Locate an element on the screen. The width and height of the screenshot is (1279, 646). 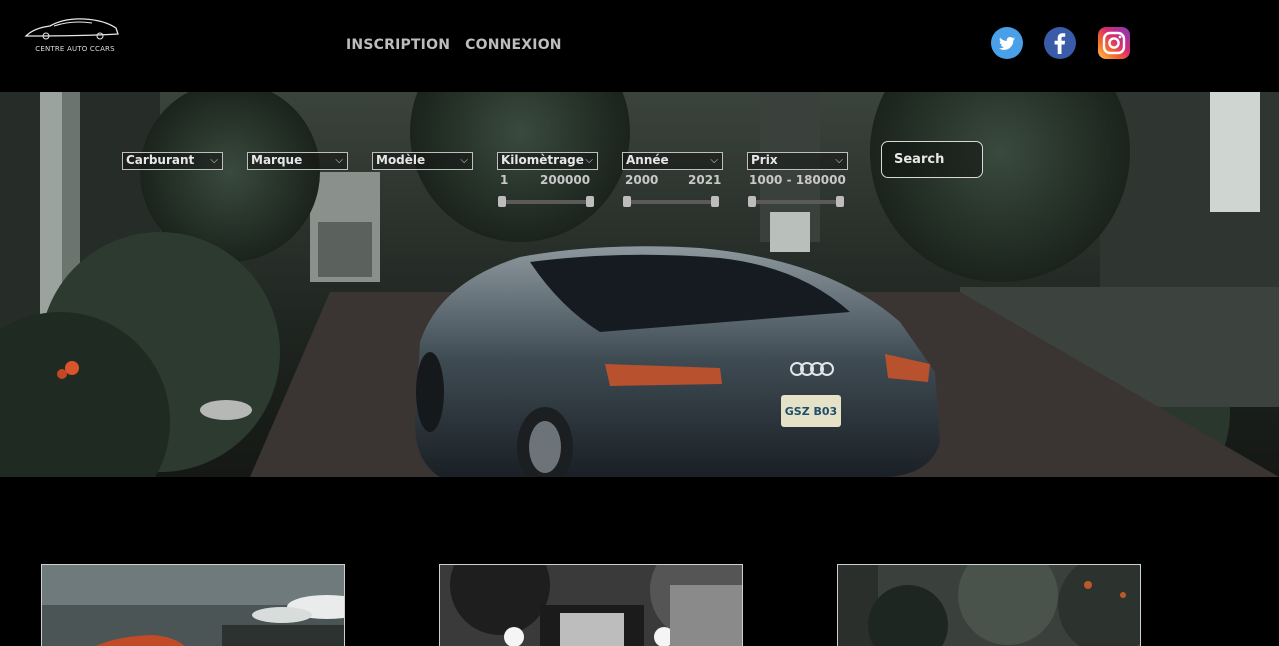
annee-max: 2021 is located at coordinates (705, 180).